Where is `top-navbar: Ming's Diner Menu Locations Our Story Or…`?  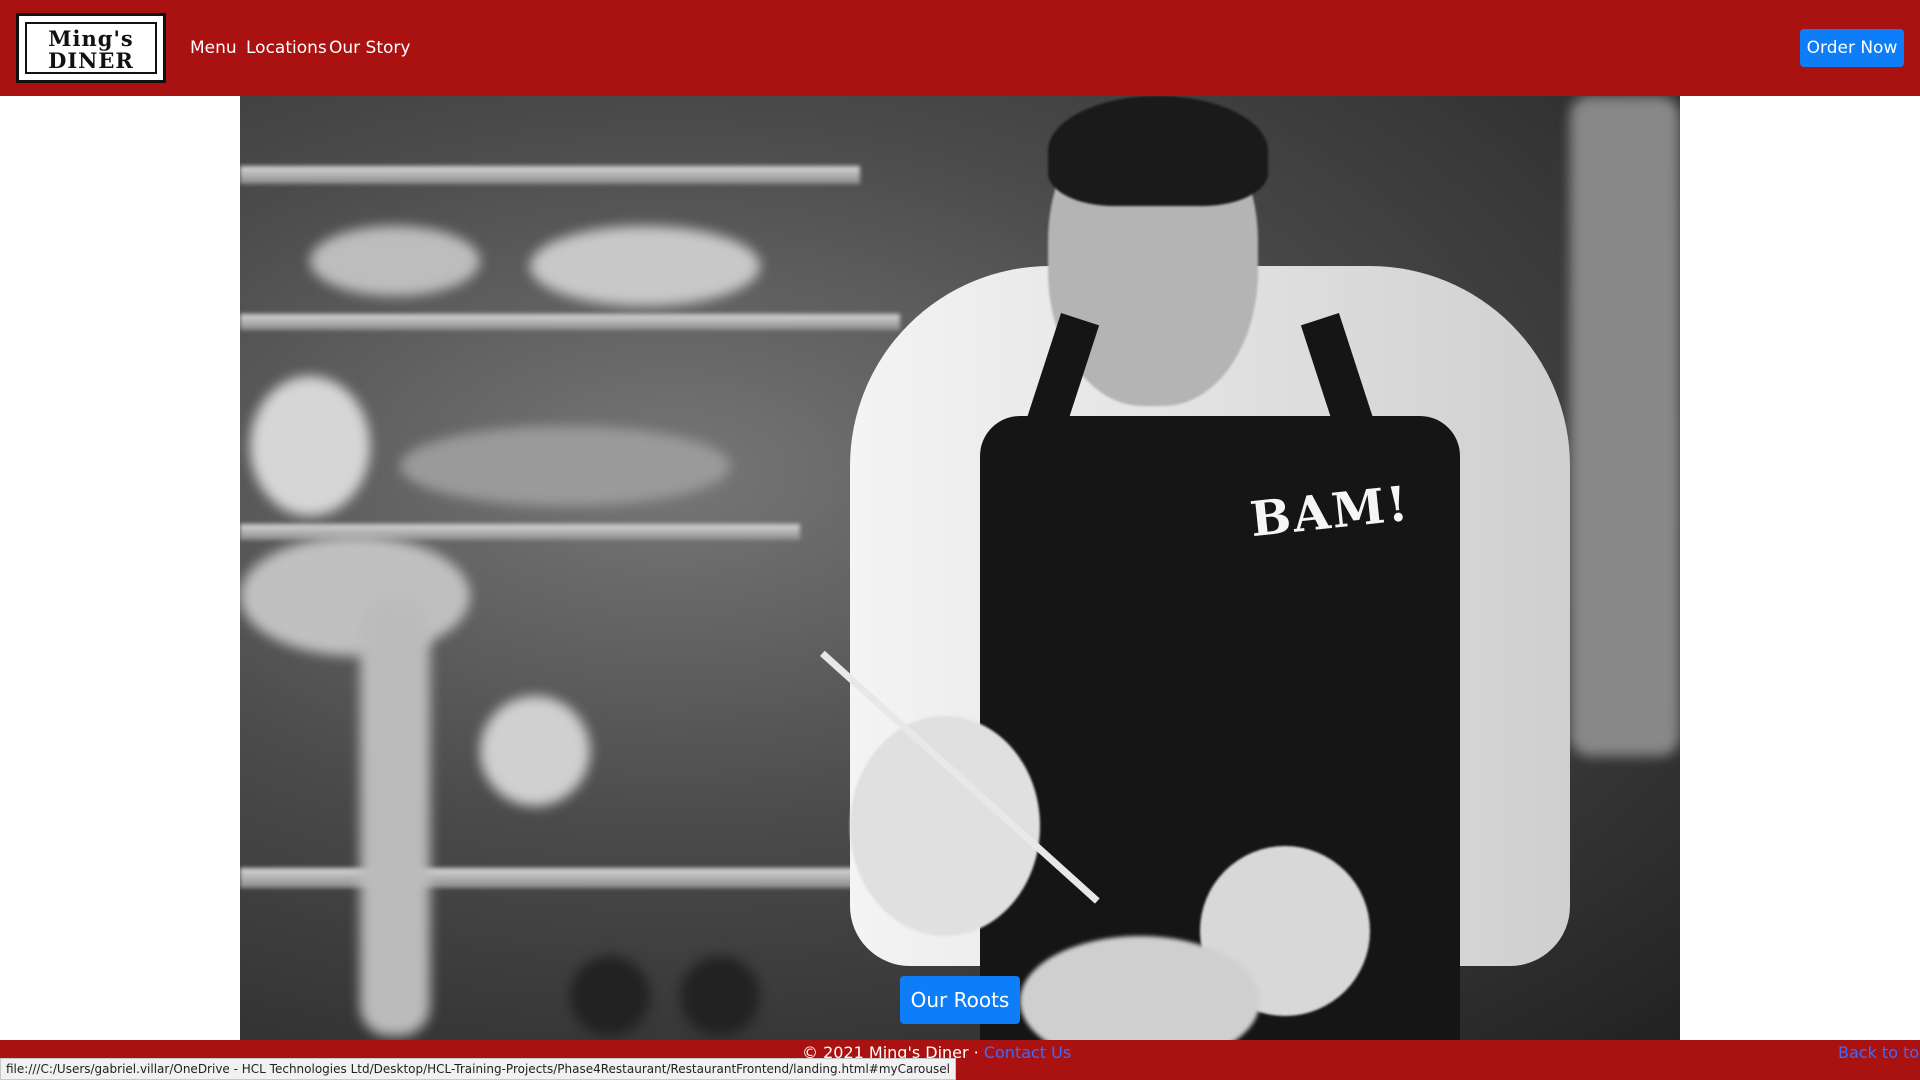 top-navbar: Ming's Diner Menu Locations Our Story Or… is located at coordinates (960, 48).